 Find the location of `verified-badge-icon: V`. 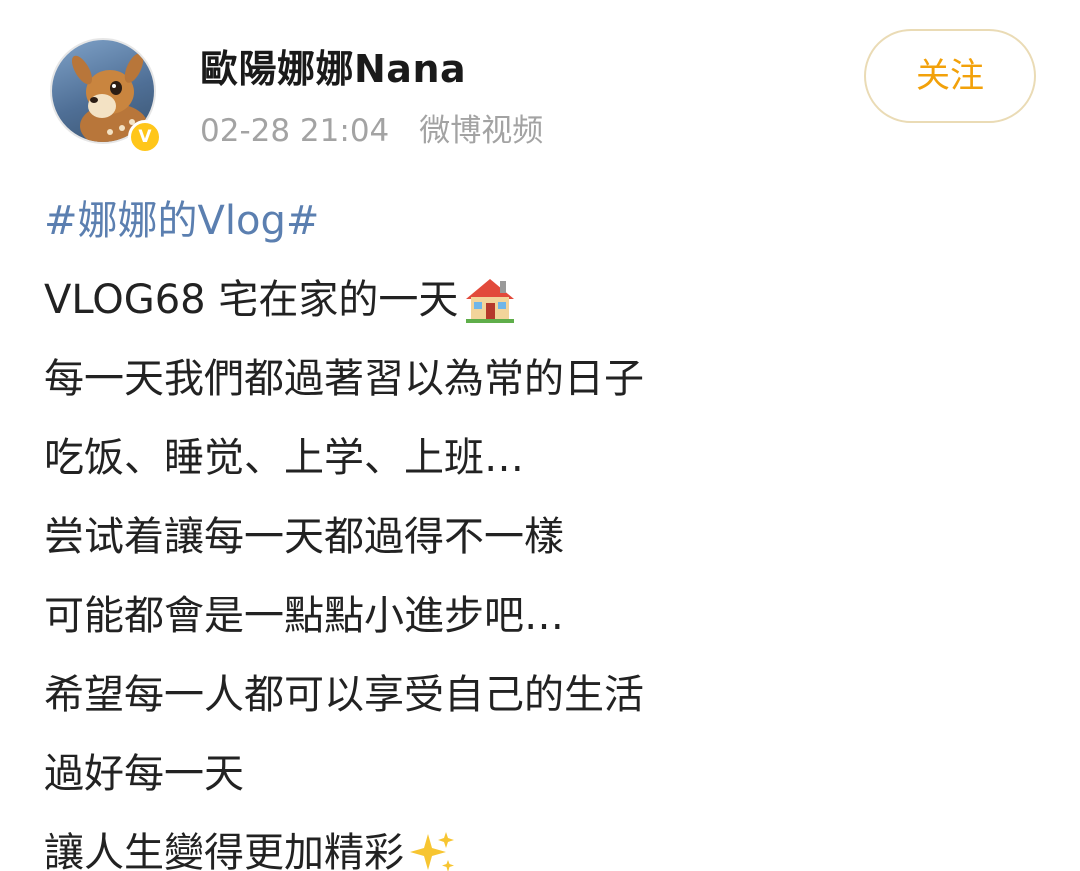

verified-badge-icon: V is located at coordinates (145, 137).